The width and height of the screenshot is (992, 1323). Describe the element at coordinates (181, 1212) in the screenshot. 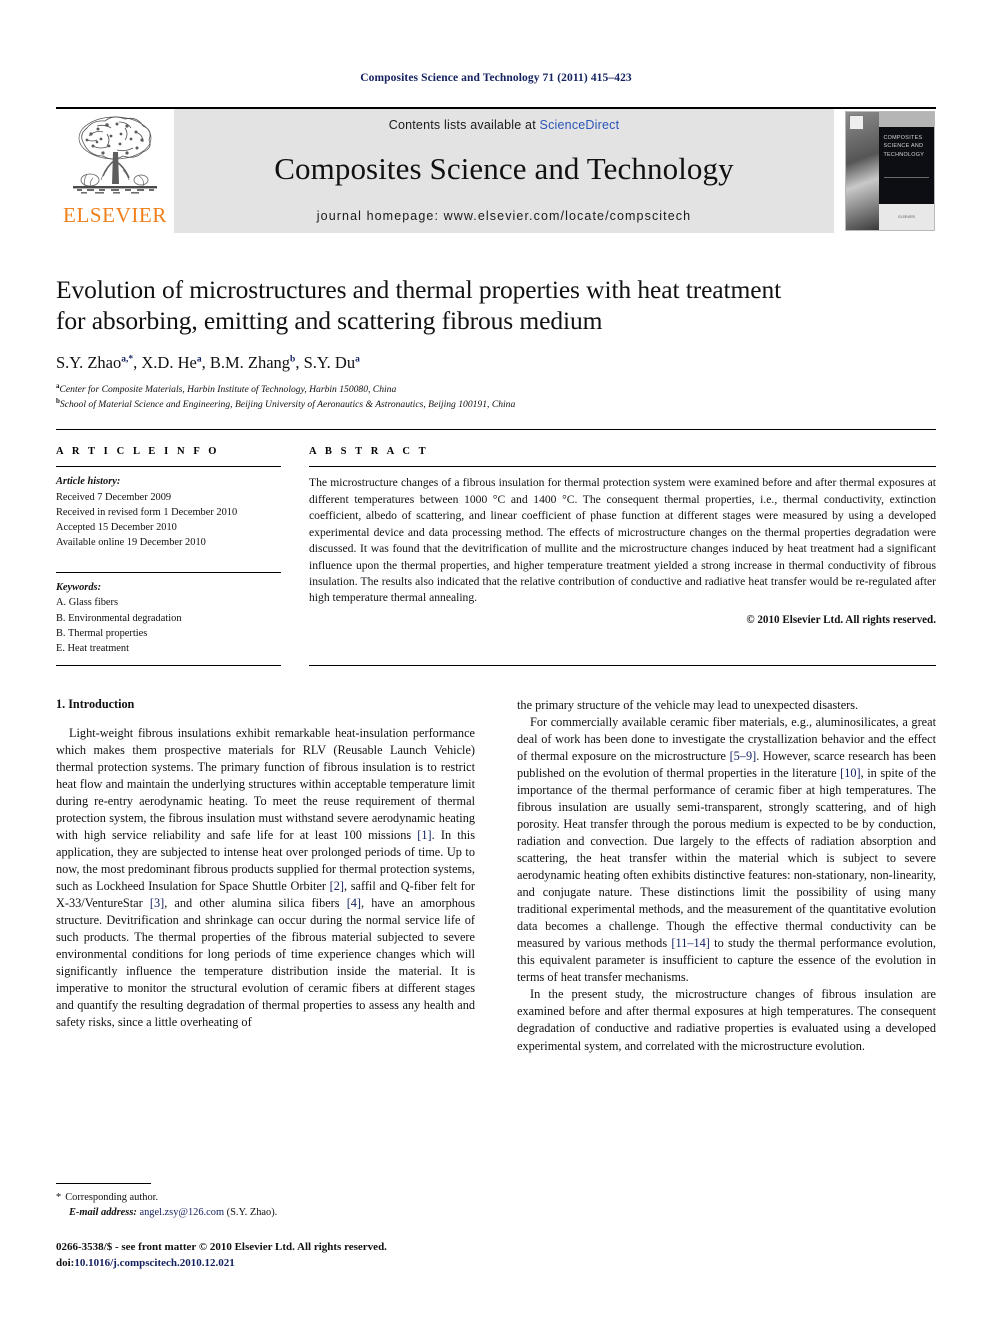

I see `email-address-link: angel.zsy@126.com` at that location.